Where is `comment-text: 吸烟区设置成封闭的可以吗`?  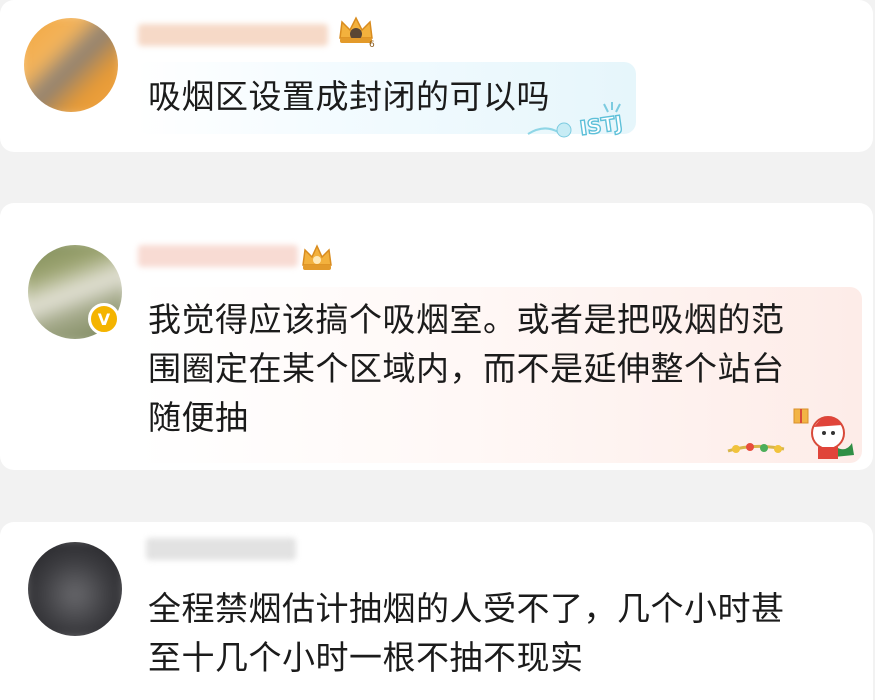
comment-text: 吸烟区设置成封闭的可以吗 is located at coordinates (349, 96).